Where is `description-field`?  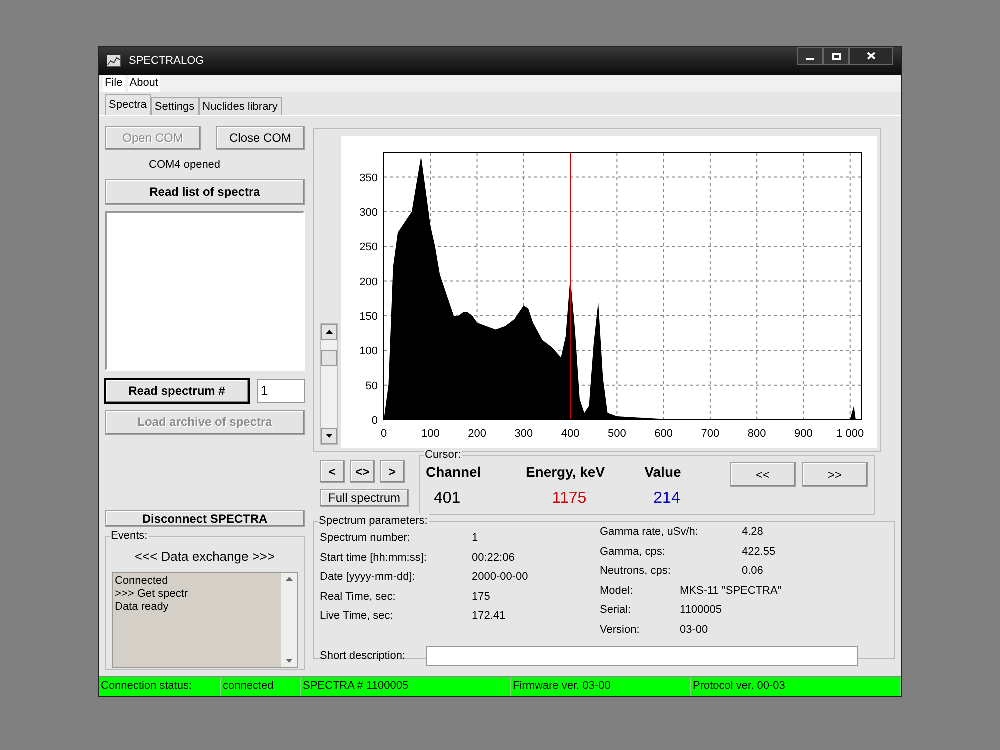
description-field is located at coordinates (642, 656).